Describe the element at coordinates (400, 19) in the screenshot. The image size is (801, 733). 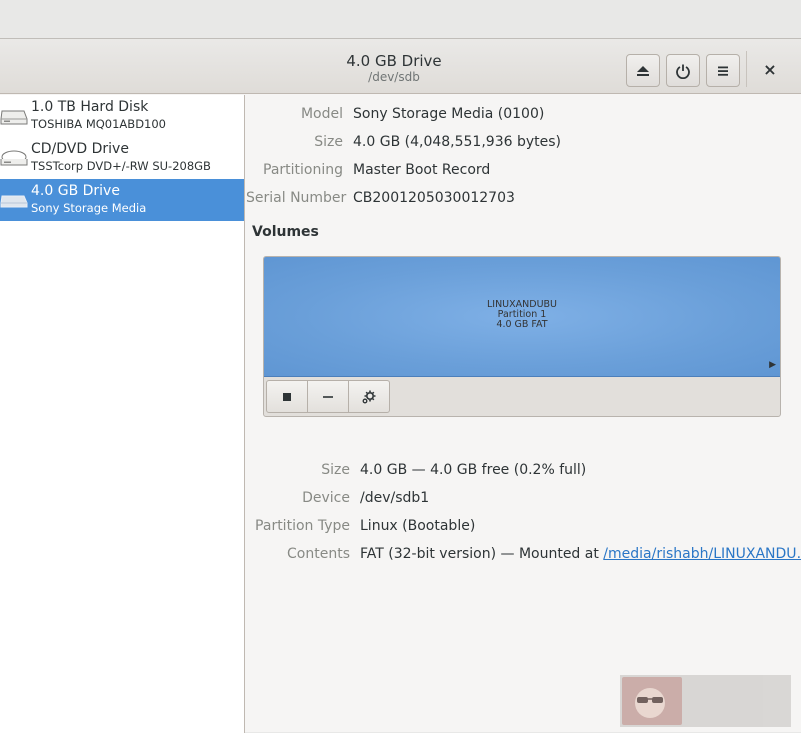
I see `desktop-background` at that location.